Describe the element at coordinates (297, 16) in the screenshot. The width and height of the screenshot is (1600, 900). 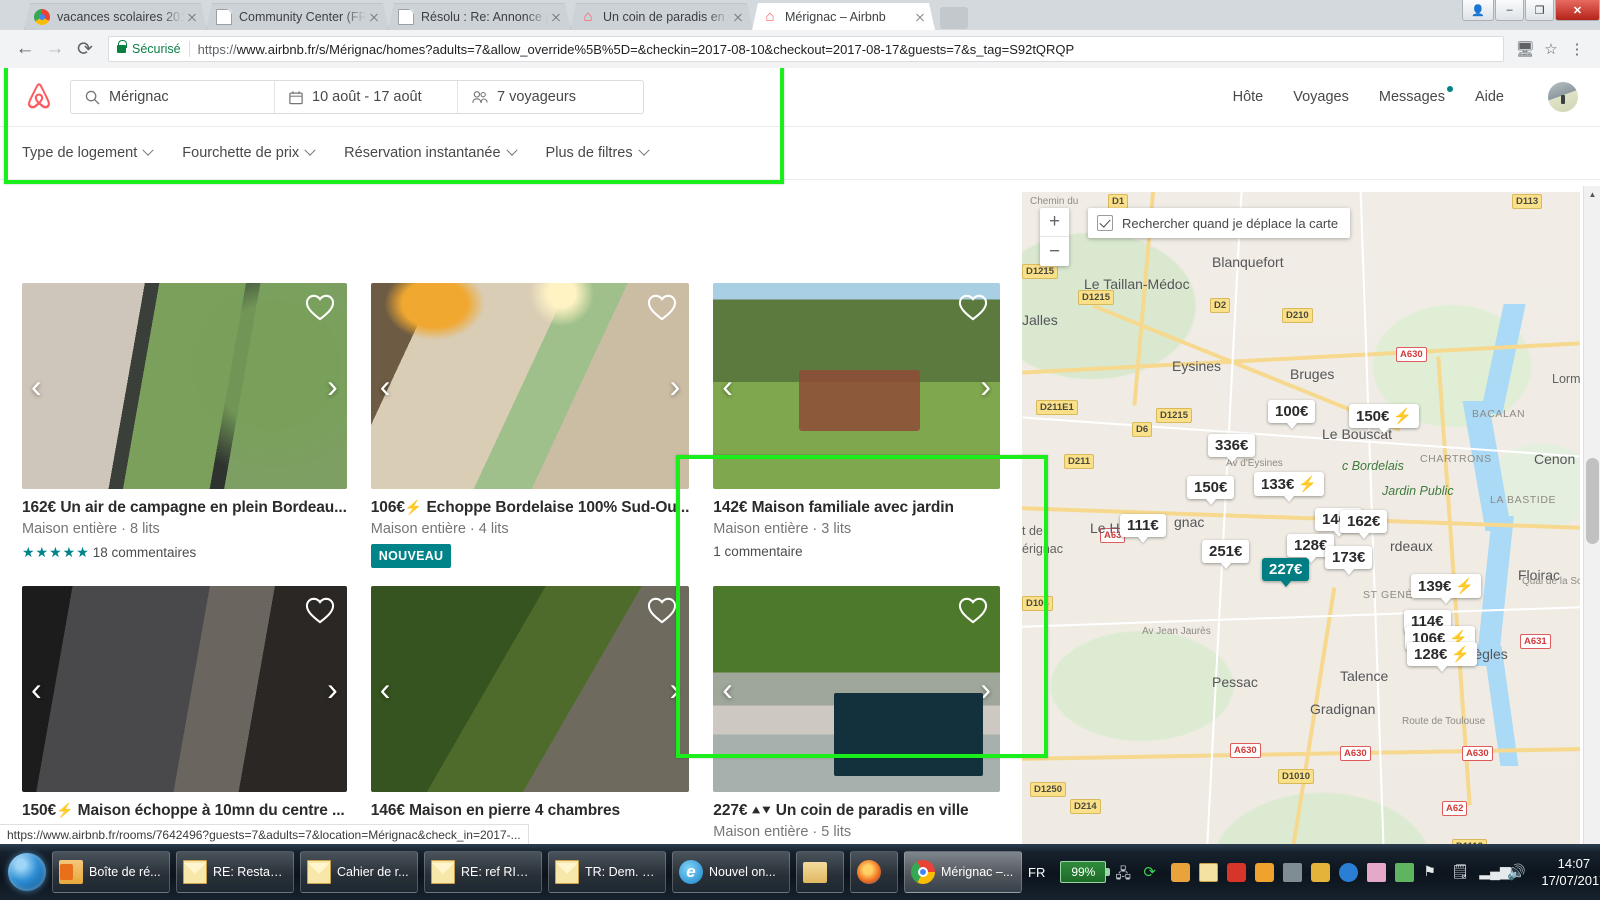
I see `browser-tab: Community Center (FR) -` at that location.